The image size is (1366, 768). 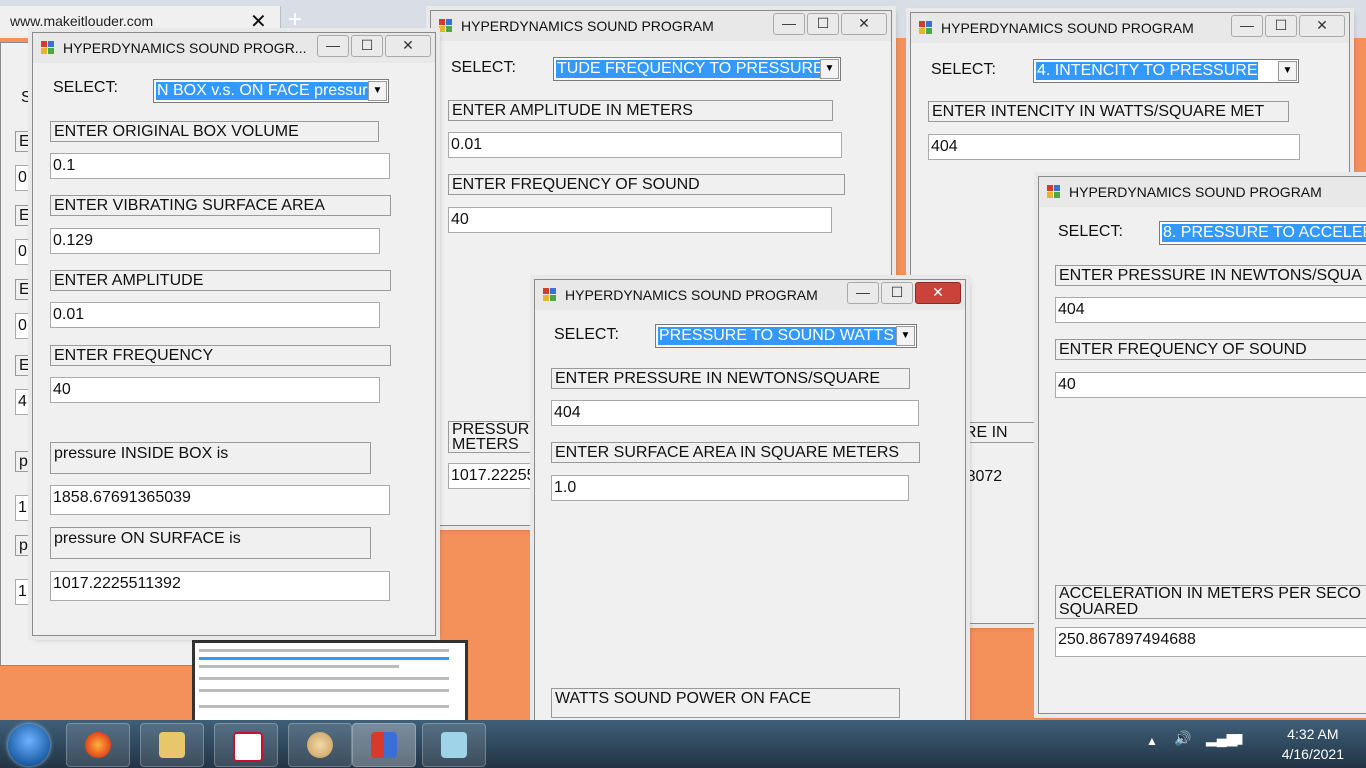 I want to click on surface-area-input: 1.0, so click(x=730, y=488).